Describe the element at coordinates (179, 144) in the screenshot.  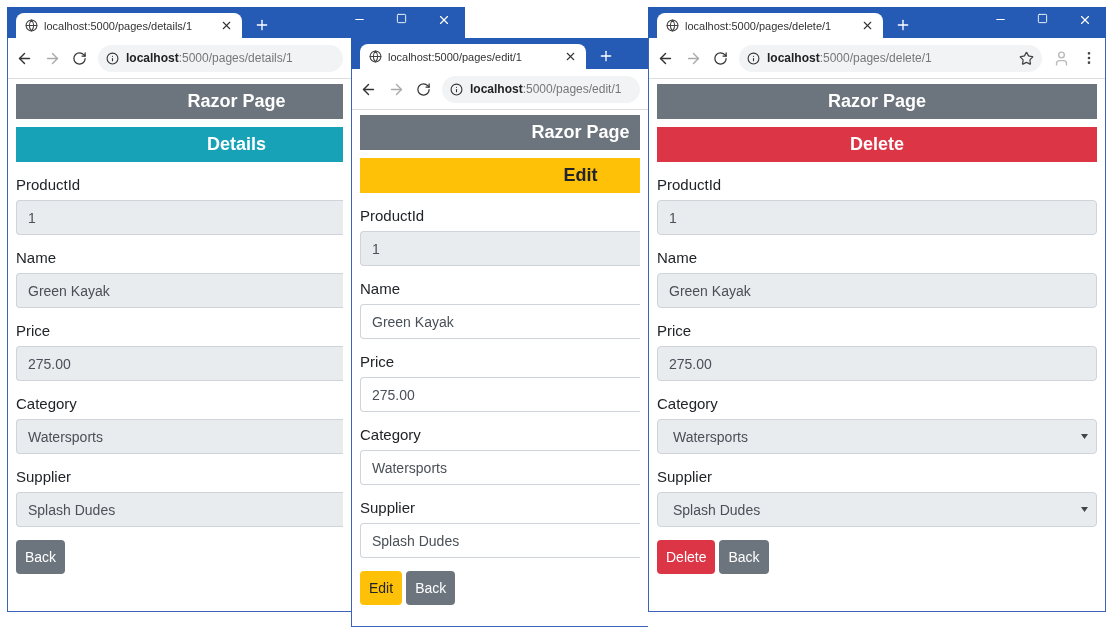
I see `page-banner: Details` at that location.